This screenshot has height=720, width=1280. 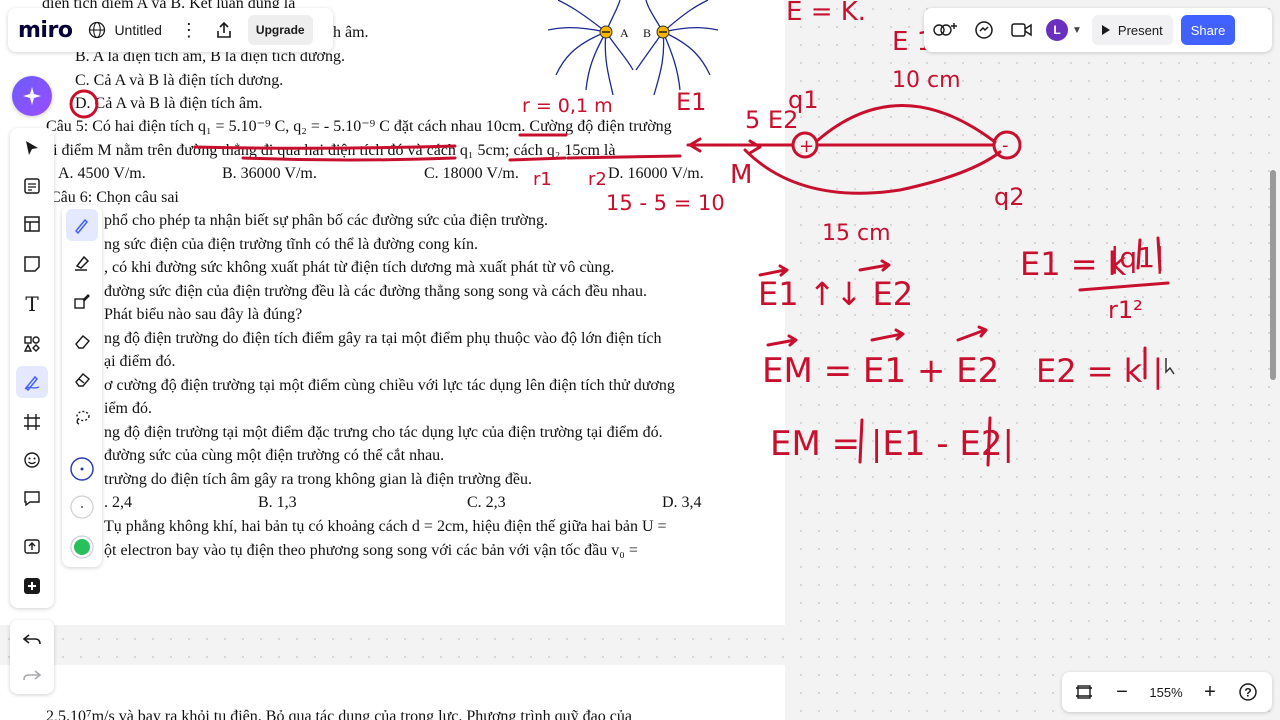 What do you see at coordinates (984, 30) in the screenshot?
I see `chat-icon` at bounding box center [984, 30].